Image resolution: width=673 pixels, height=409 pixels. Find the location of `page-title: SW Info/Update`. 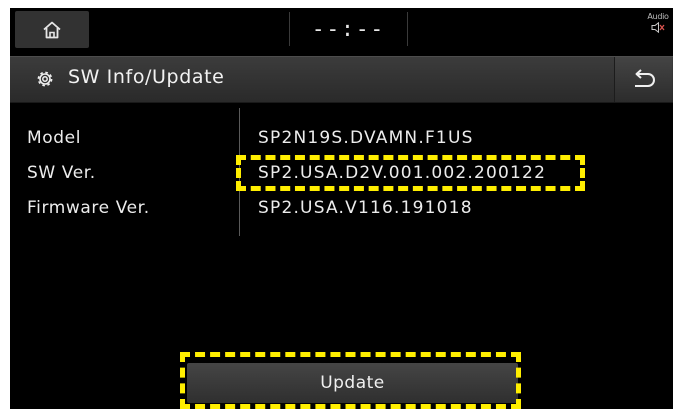

page-title: SW Info/Update is located at coordinates (146, 77).